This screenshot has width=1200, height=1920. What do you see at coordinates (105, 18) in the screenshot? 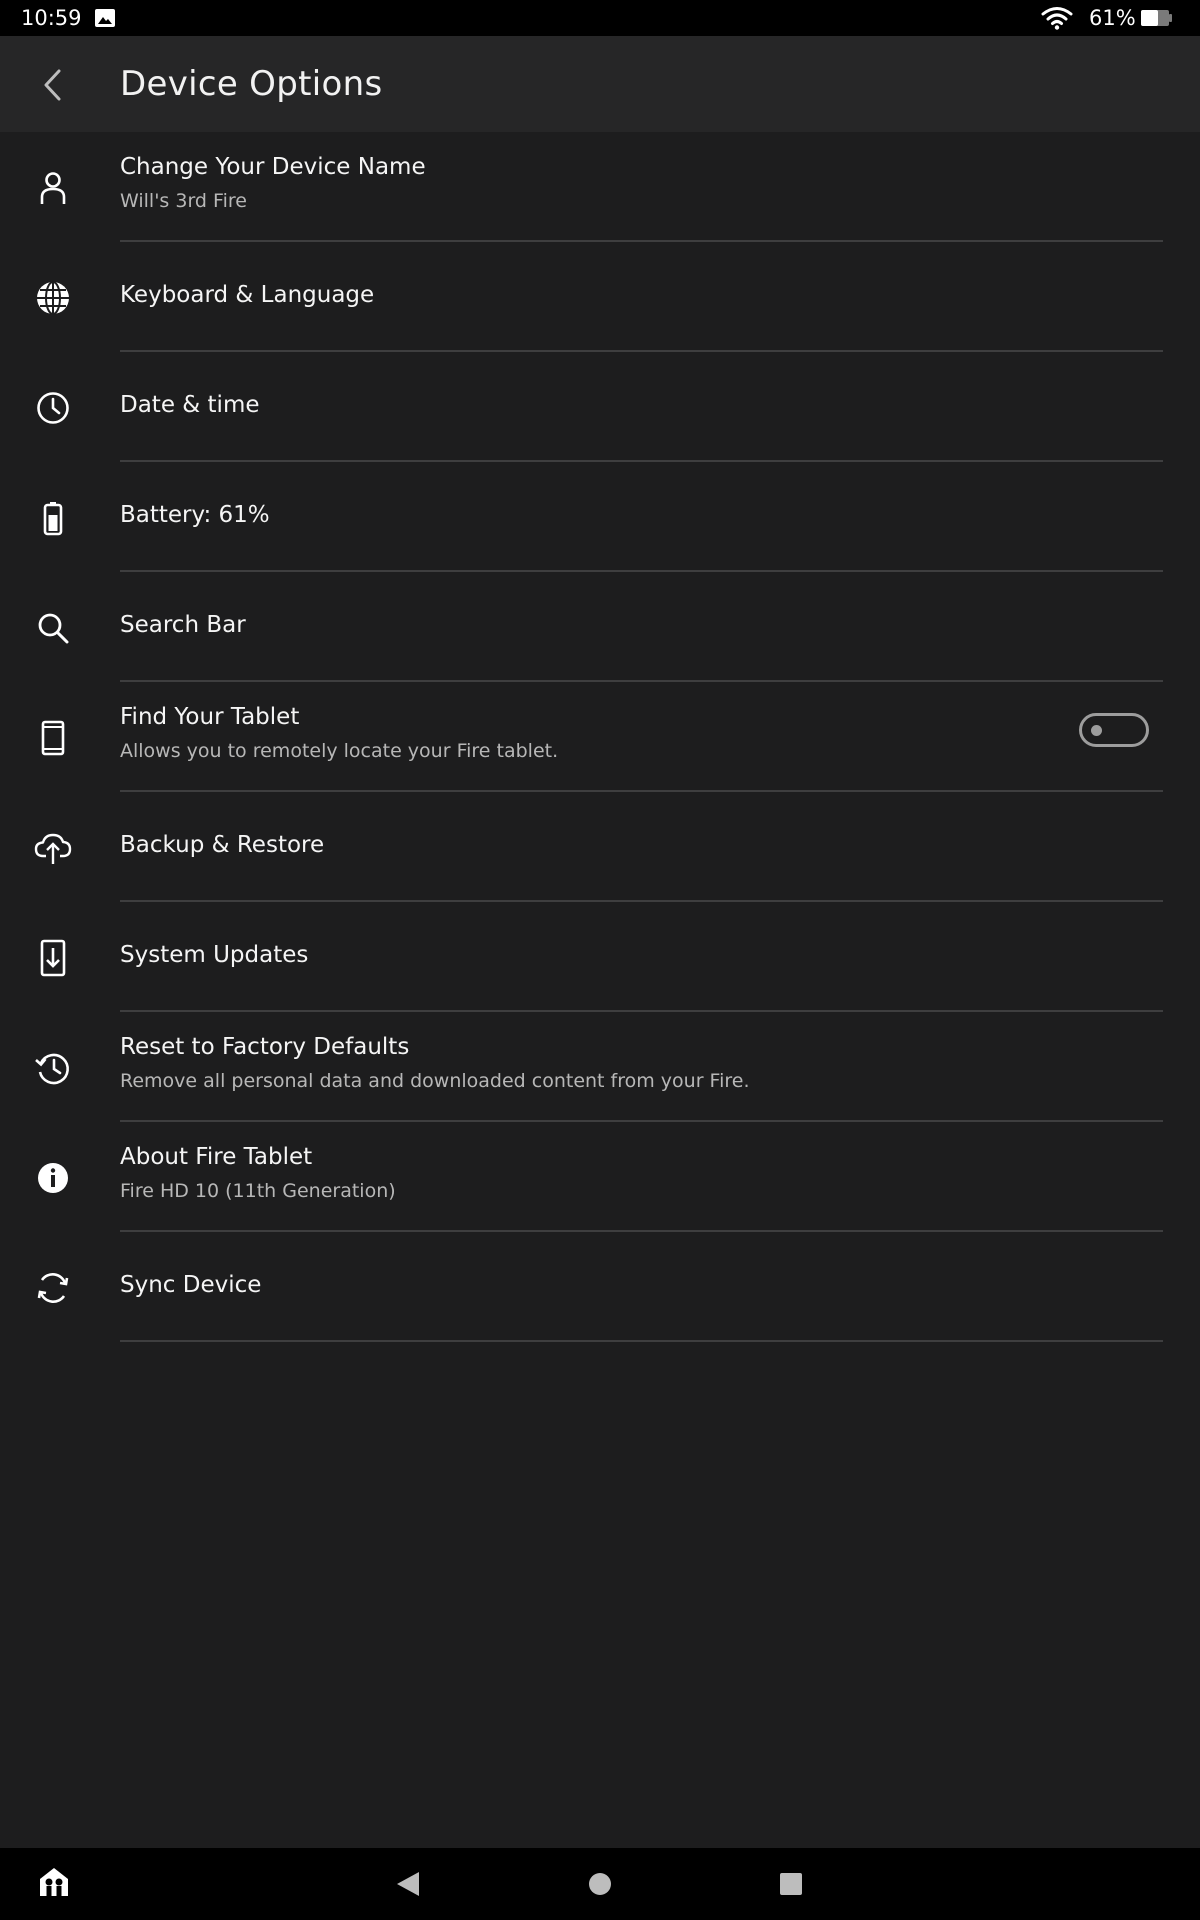
I see `image-icon` at bounding box center [105, 18].